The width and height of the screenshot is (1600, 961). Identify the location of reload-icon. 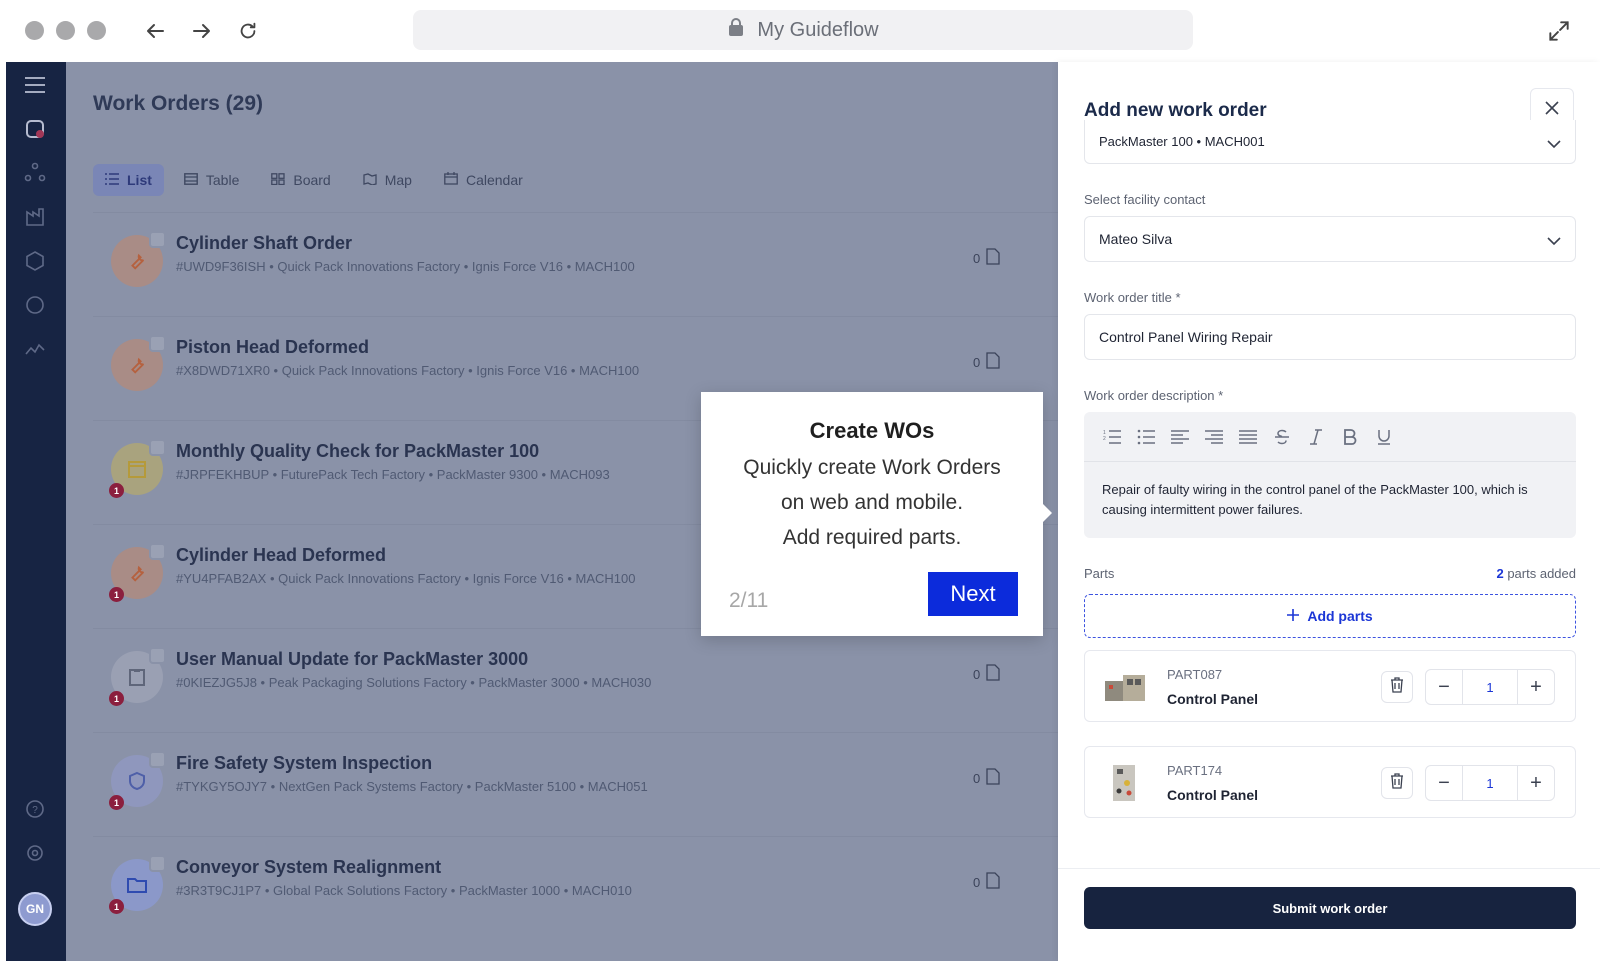
(248, 31).